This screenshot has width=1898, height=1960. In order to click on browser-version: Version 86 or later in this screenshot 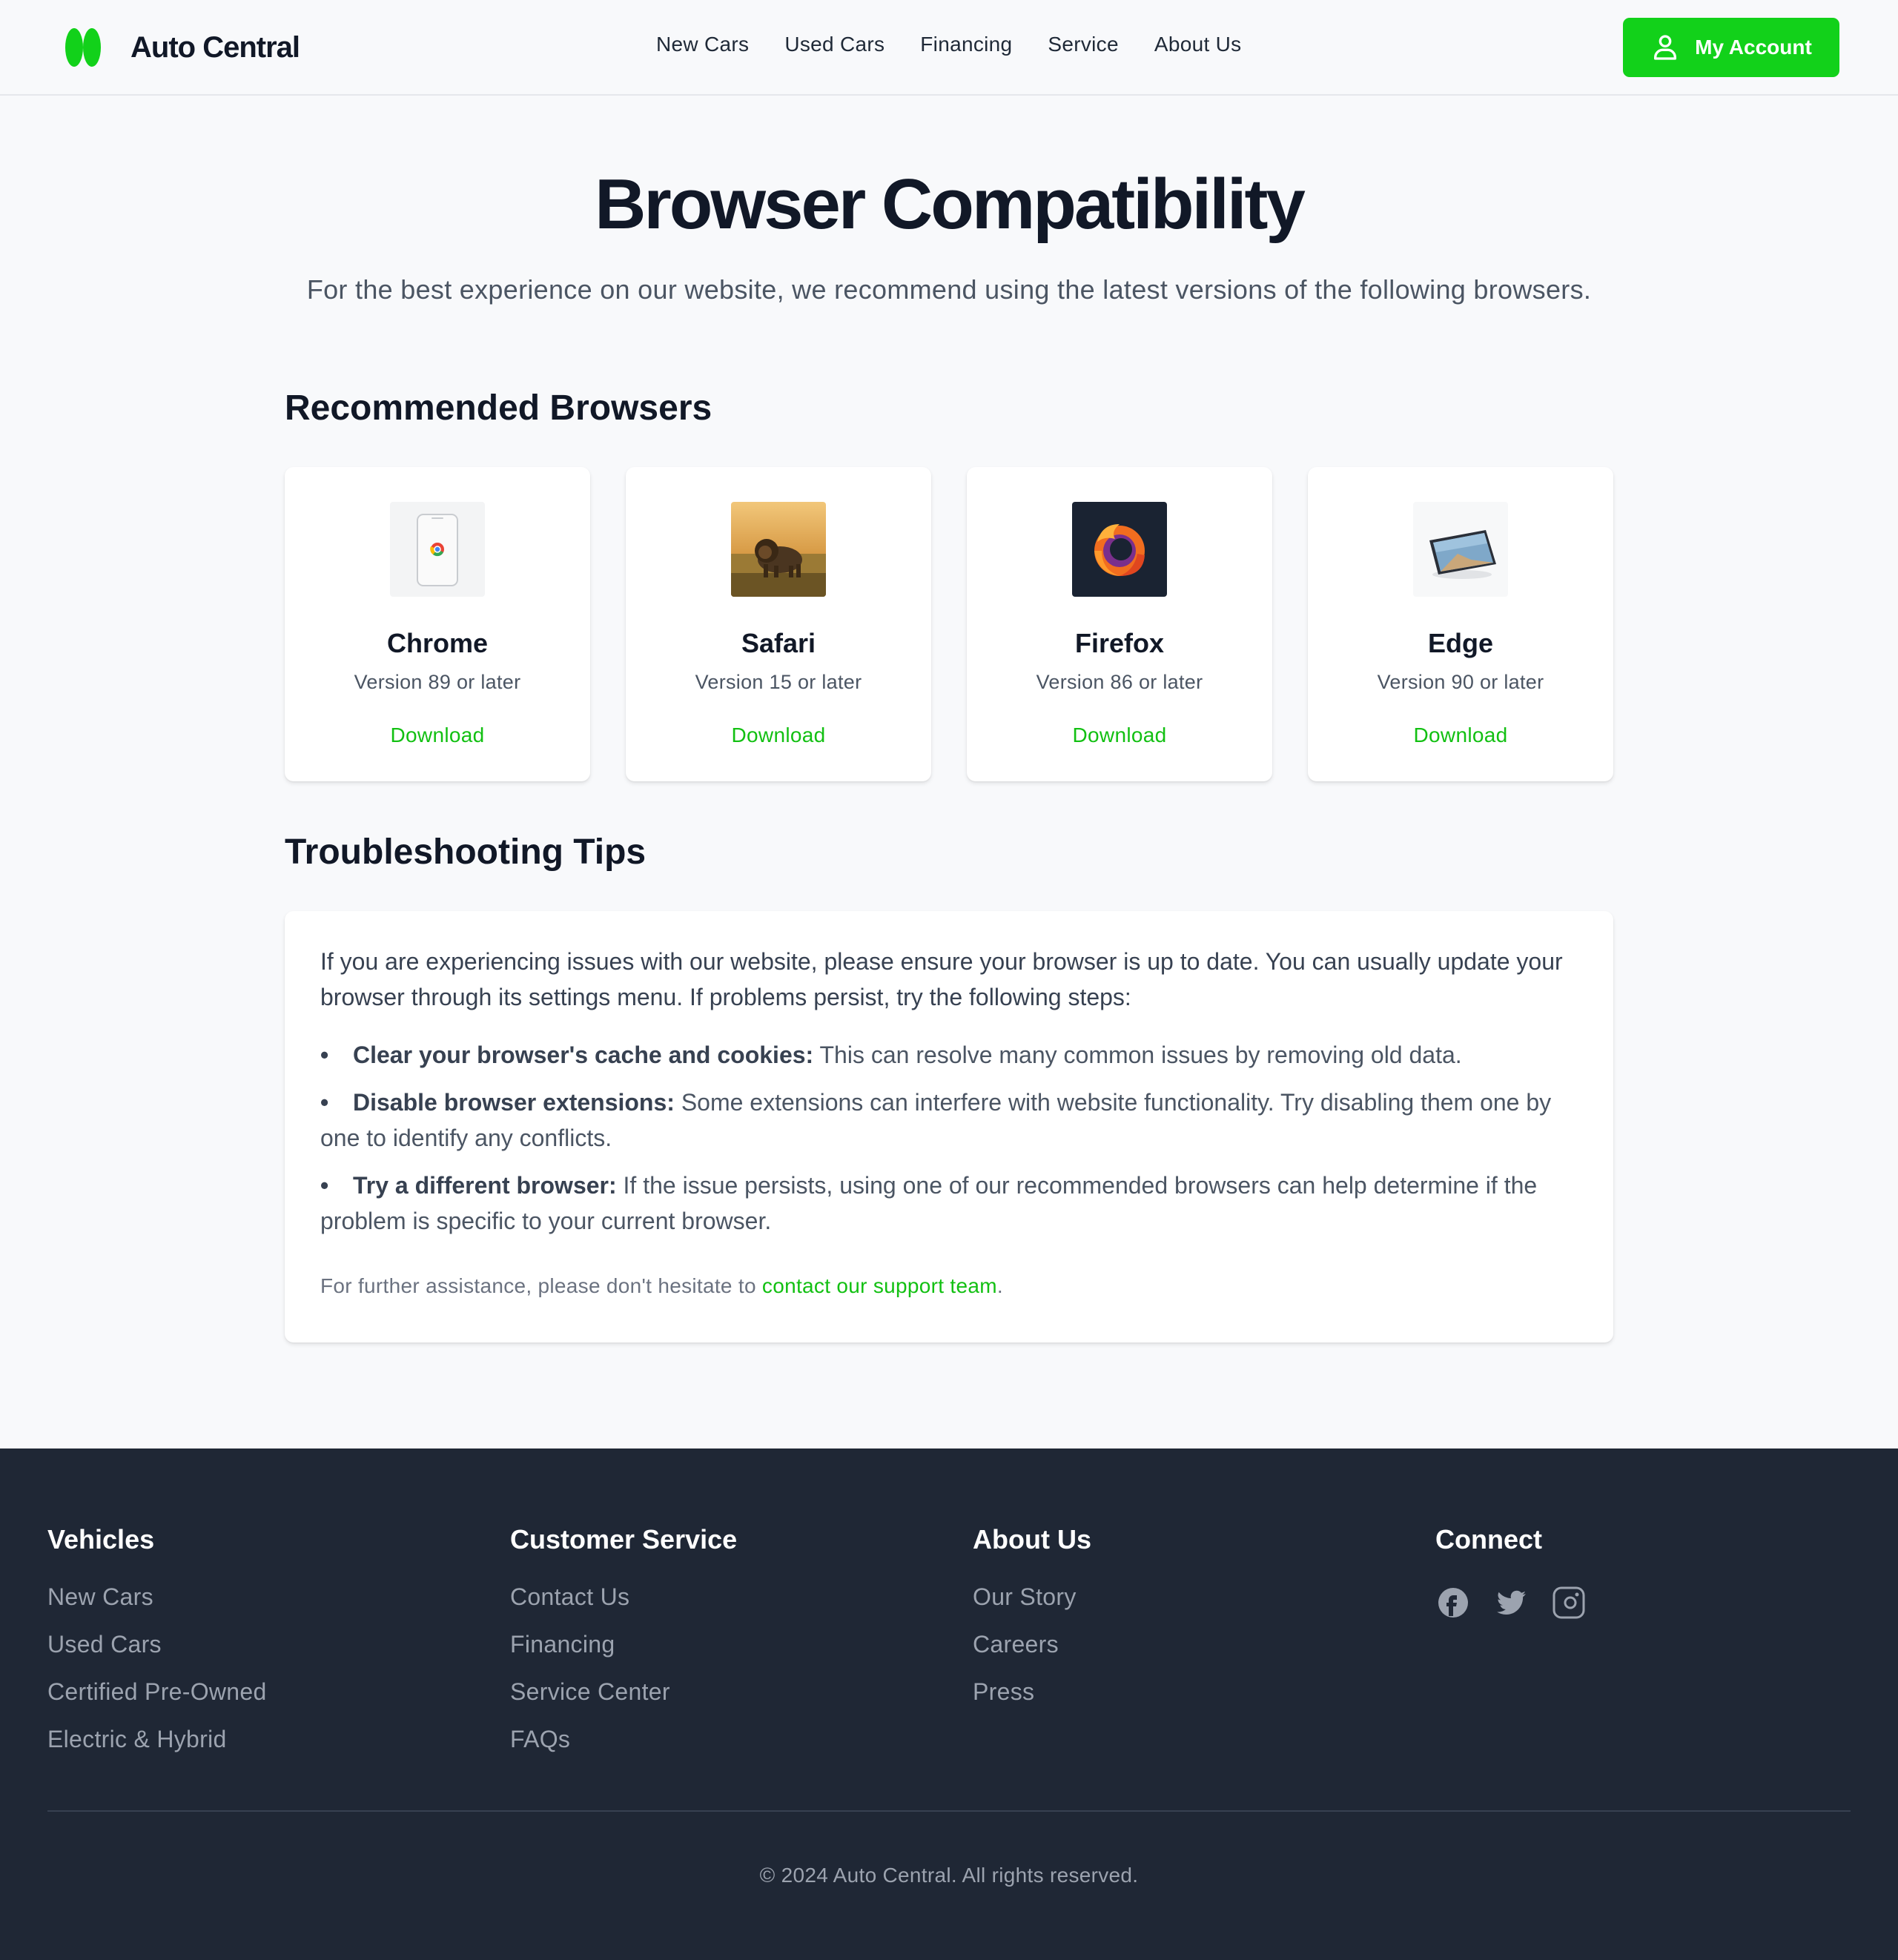, I will do `click(1119, 681)`.